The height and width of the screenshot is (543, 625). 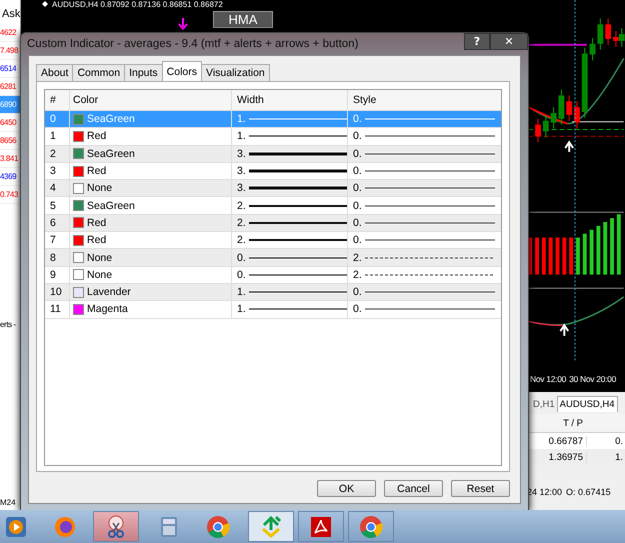 What do you see at coordinates (183, 24) in the screenshot?
I see `down-arrow-icon` at bounding box center [183, 24].